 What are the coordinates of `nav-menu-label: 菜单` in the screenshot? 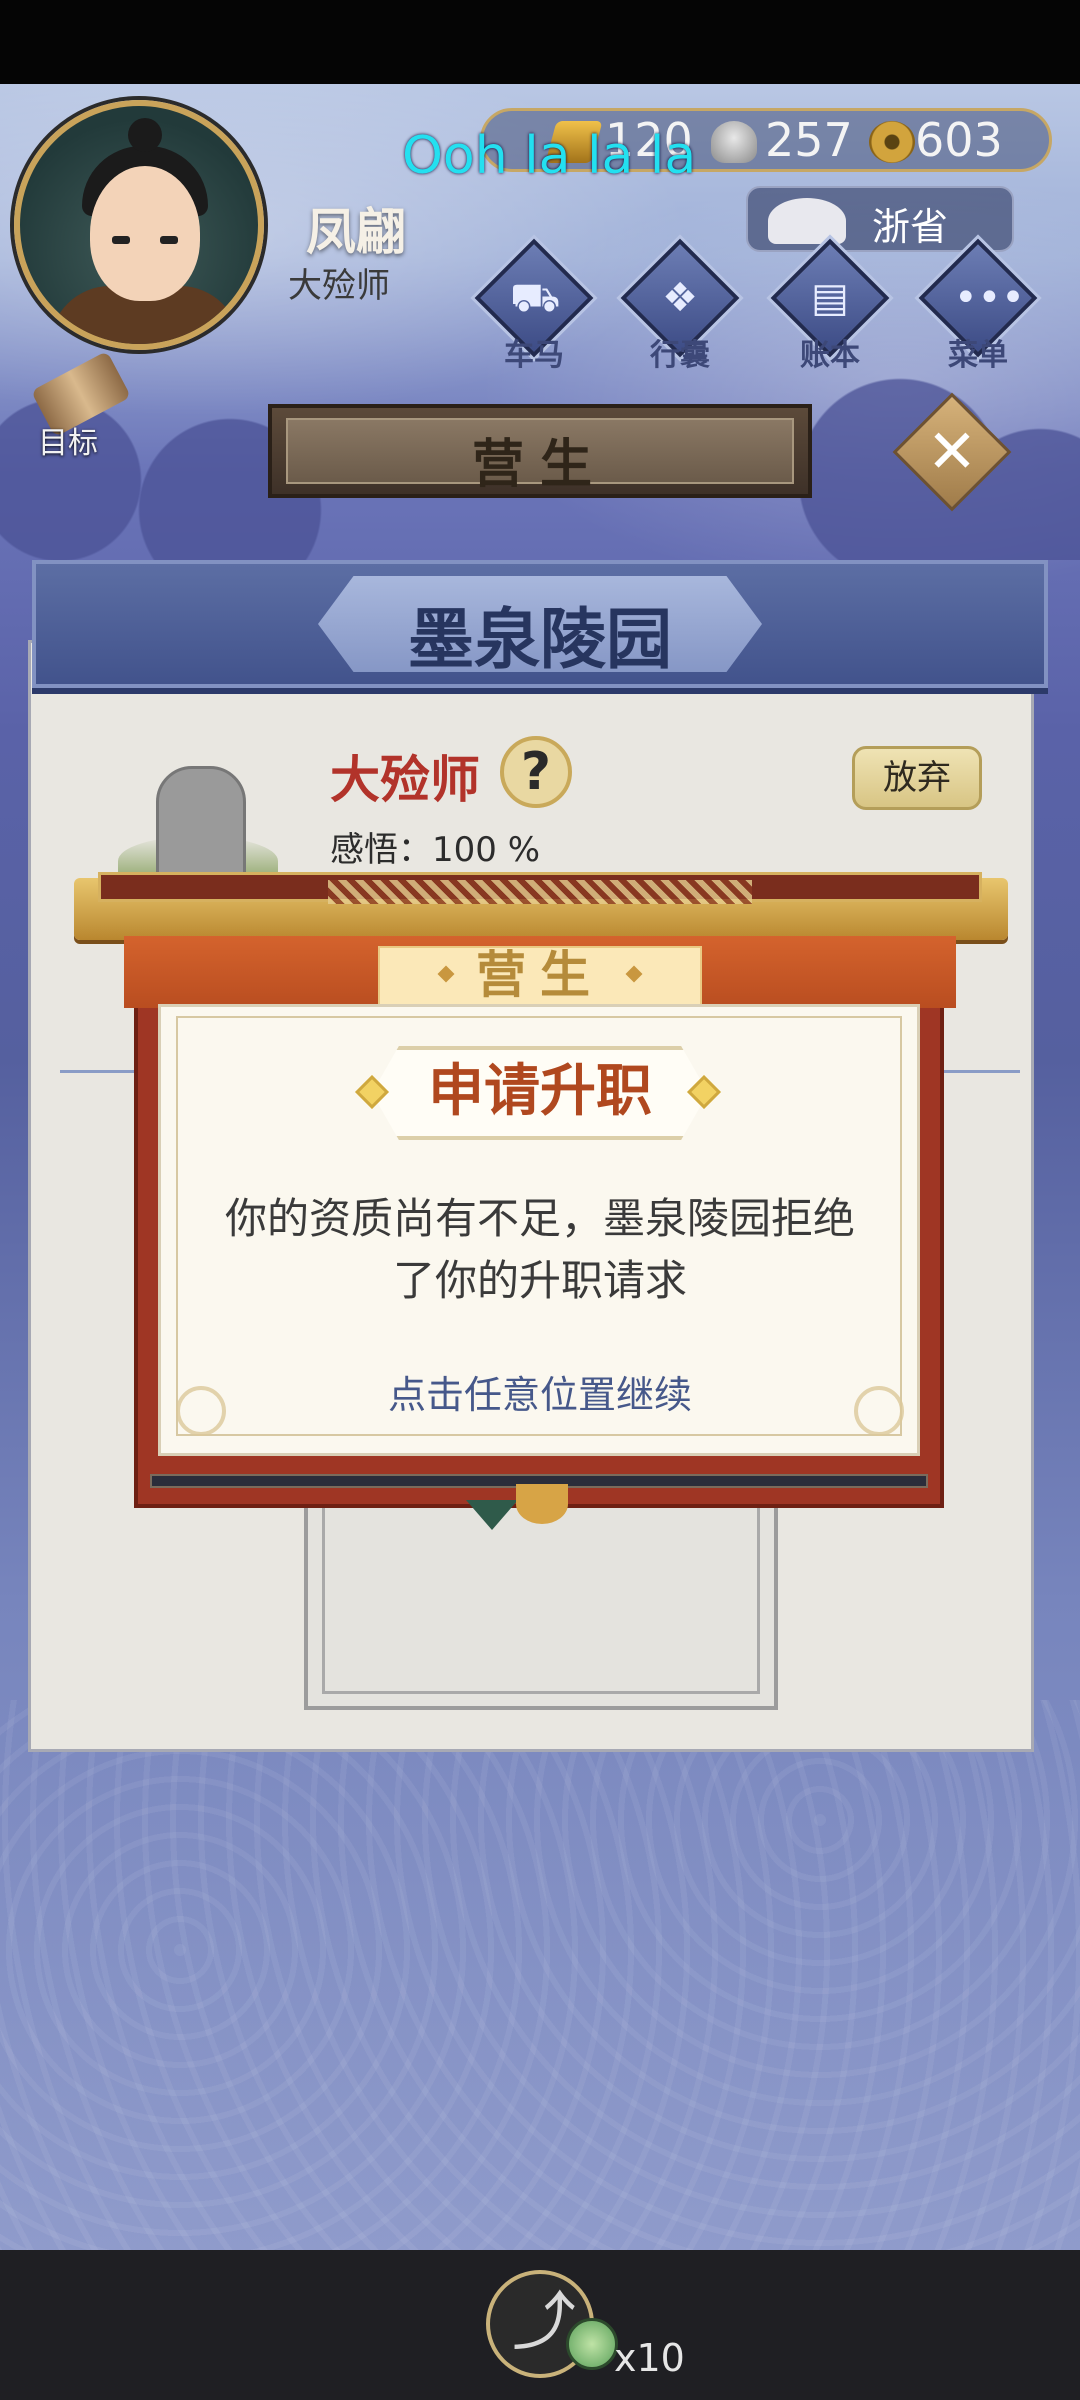 It's located at (978, 355).